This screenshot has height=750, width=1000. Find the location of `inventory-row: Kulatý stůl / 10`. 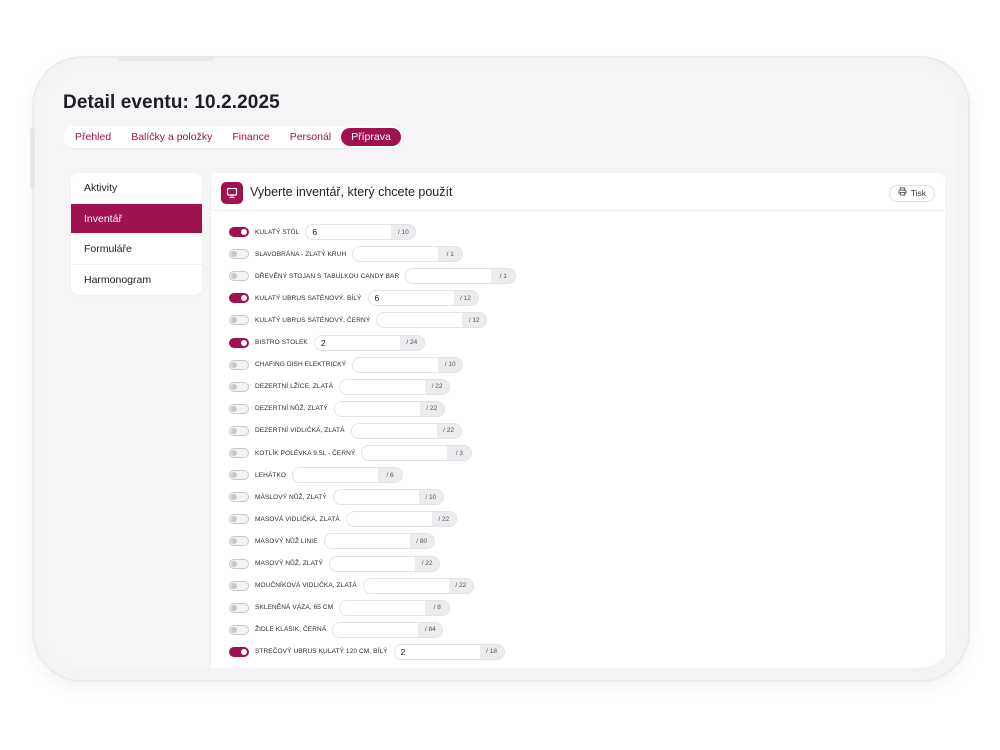

inventory-row: Kulatý stůl / 10 is located at coordinates (323, 232).